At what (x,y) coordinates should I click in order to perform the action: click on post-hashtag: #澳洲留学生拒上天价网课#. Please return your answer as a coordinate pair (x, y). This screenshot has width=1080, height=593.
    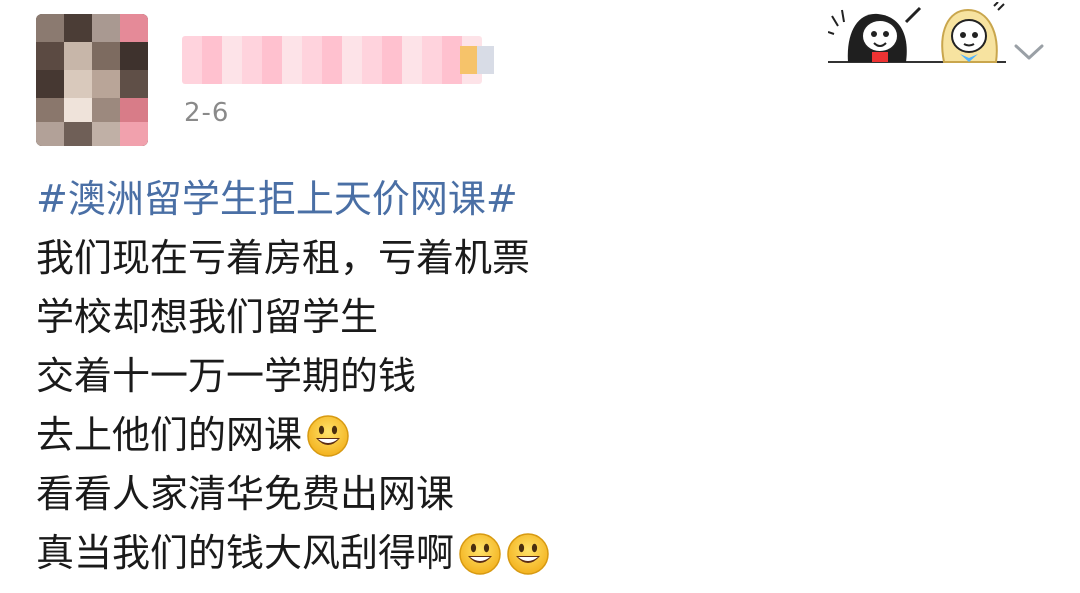
    Looking at the image, I should click on (536, 199).